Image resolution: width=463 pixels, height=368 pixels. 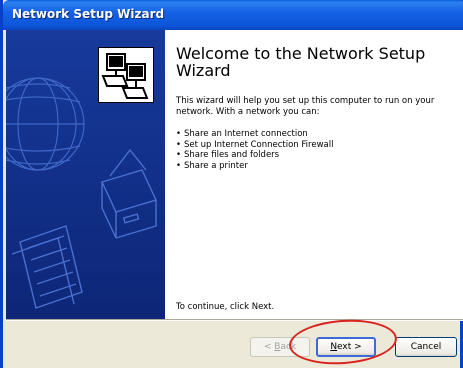 I want to click on list-item: Set up Internet Connection Firewall, so click(x=254, y=145).